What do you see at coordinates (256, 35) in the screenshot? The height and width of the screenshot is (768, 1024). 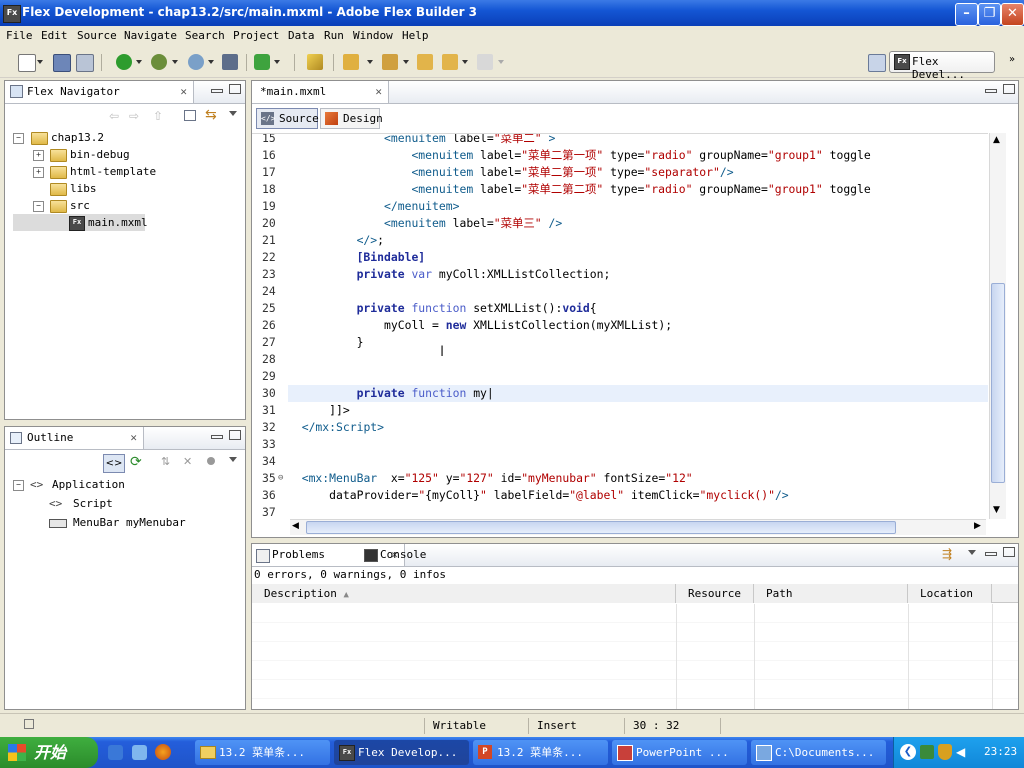 I see `menu-project: Project` at bounding box center [256, 35].